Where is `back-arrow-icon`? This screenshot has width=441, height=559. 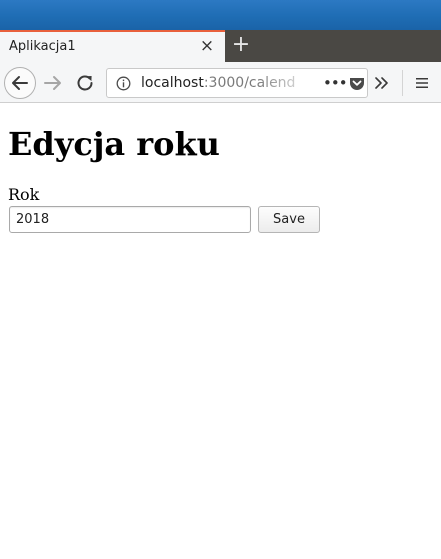 back-arrow-icon is located at coordinates (20, 83).